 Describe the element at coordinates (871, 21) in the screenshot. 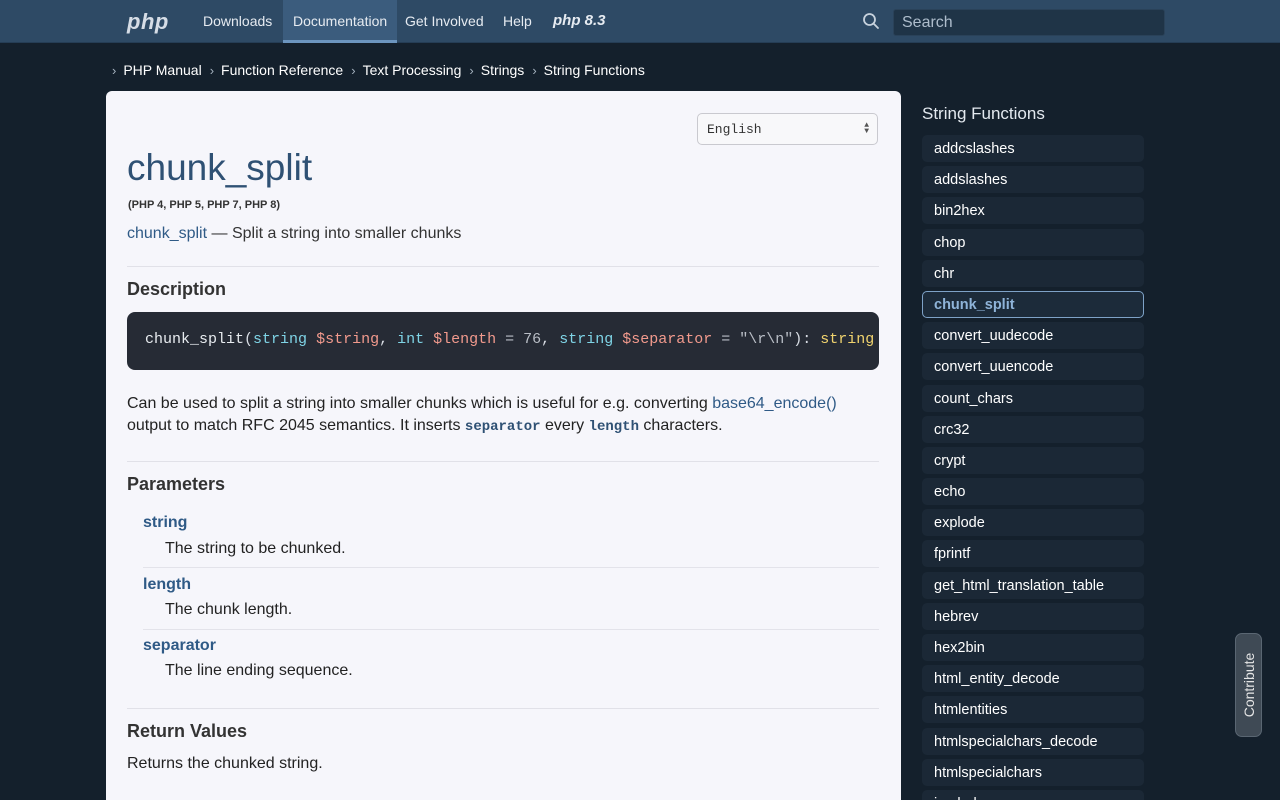

I see `search-icon` at that location.